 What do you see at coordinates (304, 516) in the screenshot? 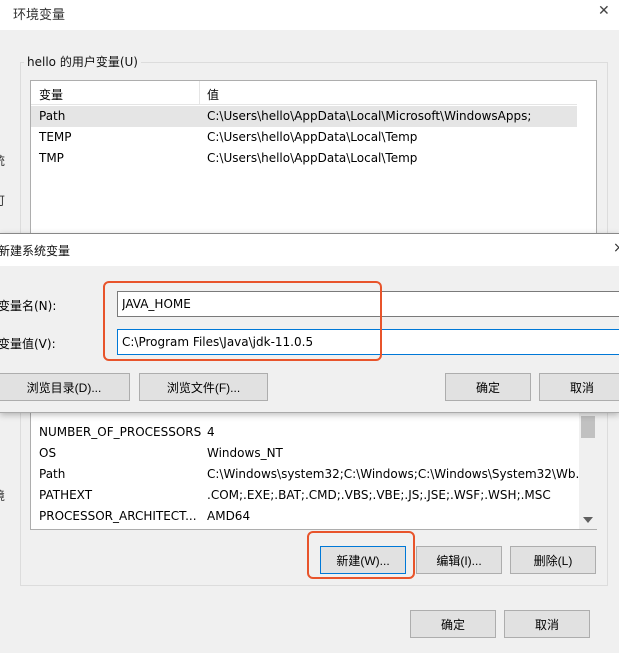
I see `table-row: PROCESSOR_ARCHITECT... AMD64` at bounding box center [304, 516].